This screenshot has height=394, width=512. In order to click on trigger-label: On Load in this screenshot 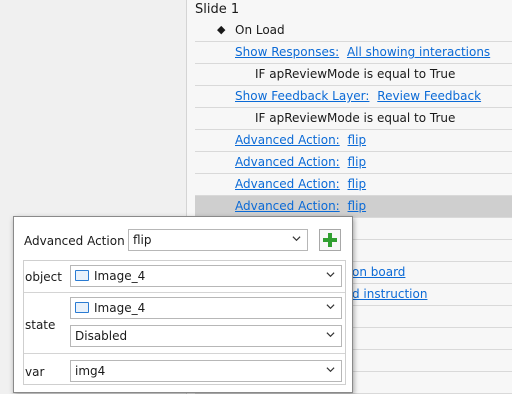, I will do `click(260, 30)`.